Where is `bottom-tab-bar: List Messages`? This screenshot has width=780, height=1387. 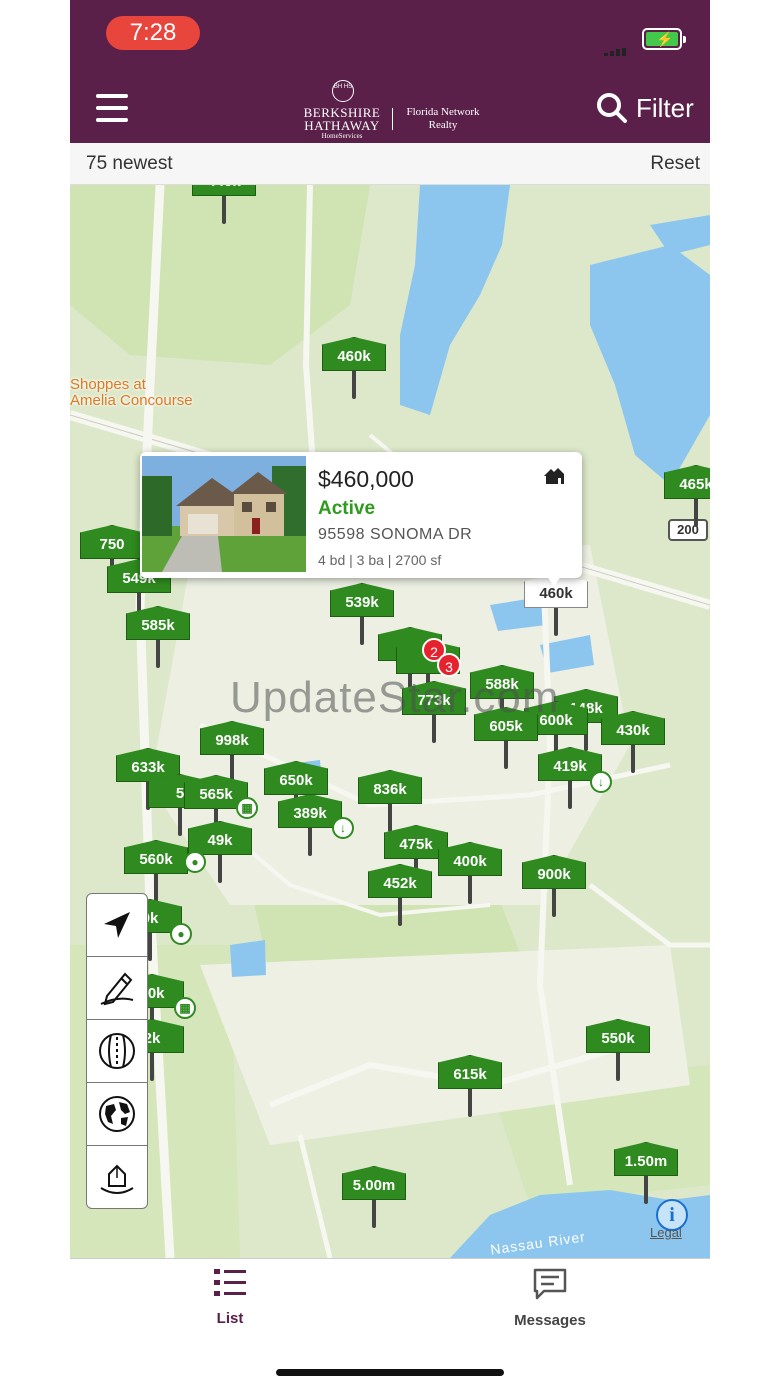 bottom-tab-bar: List Messages is located at coordinates (390, 1322).